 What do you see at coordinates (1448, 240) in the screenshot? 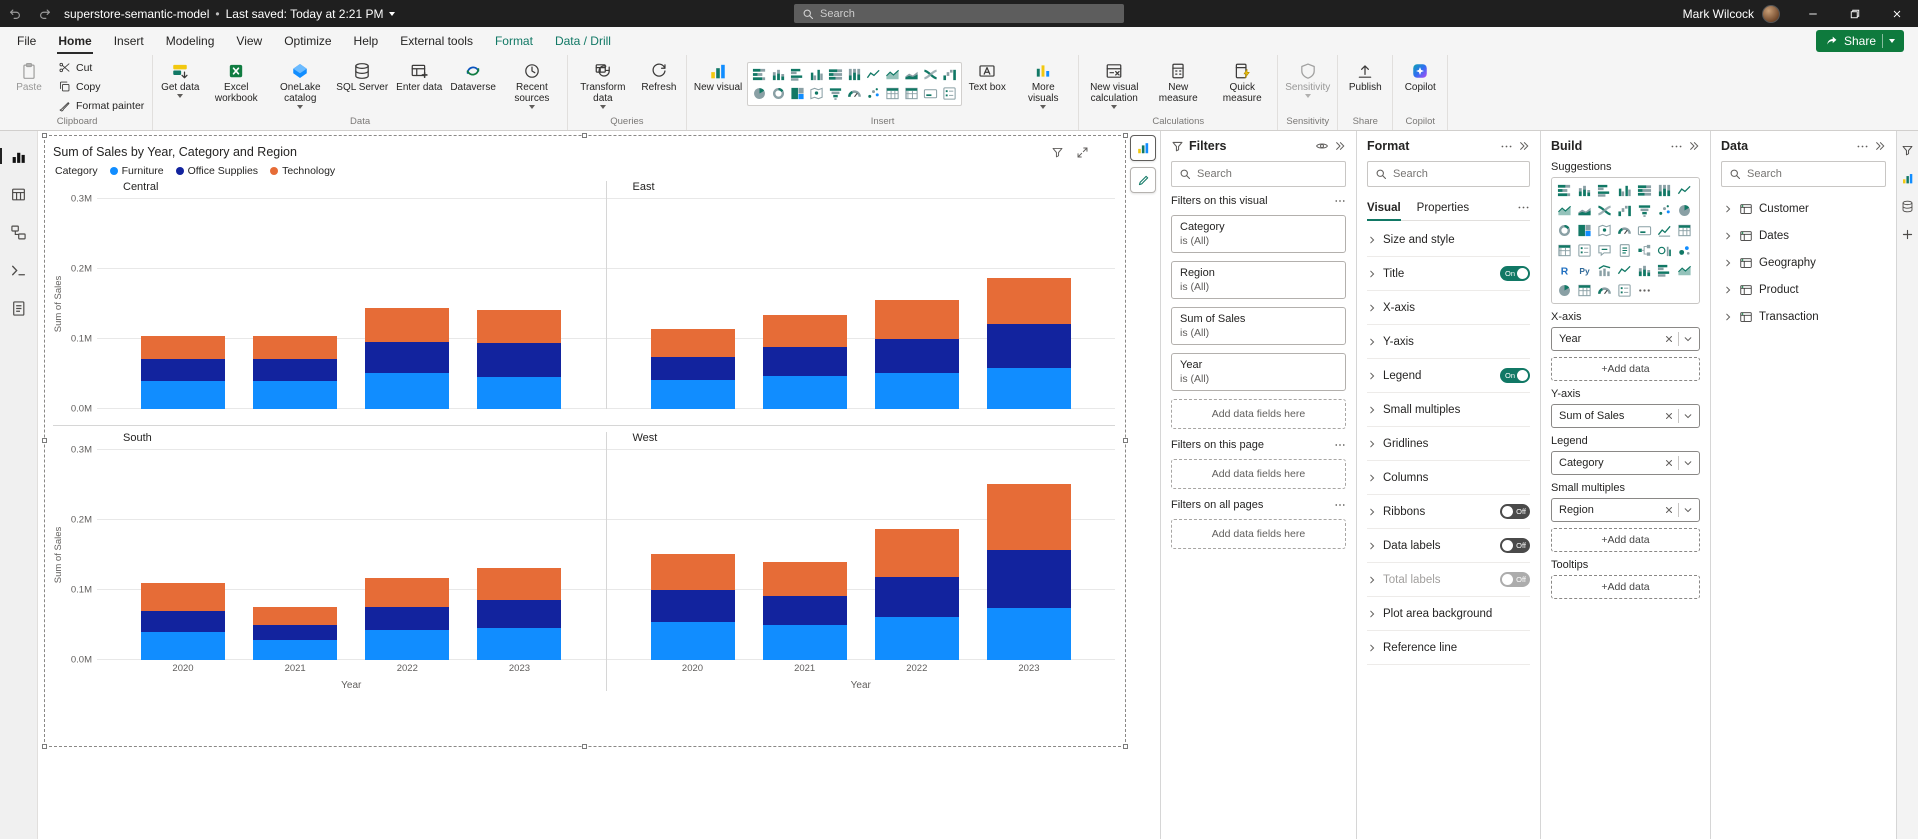
I see `format-section-size-and-style: Size and style` at bounding box center [1448, 240].